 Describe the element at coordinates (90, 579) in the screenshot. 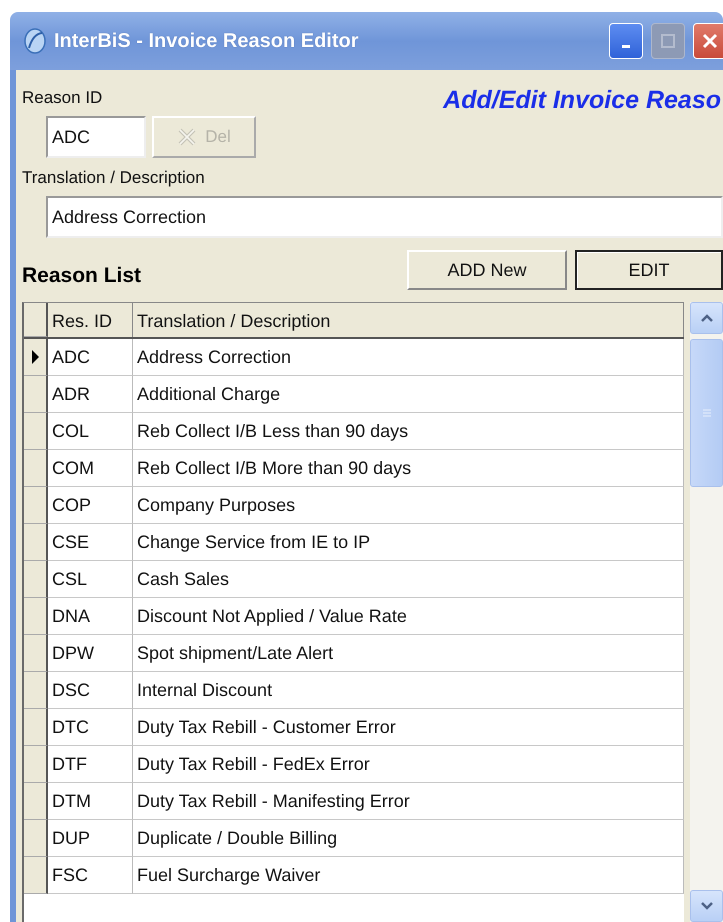

I see `table-cell: CSL` at that location.